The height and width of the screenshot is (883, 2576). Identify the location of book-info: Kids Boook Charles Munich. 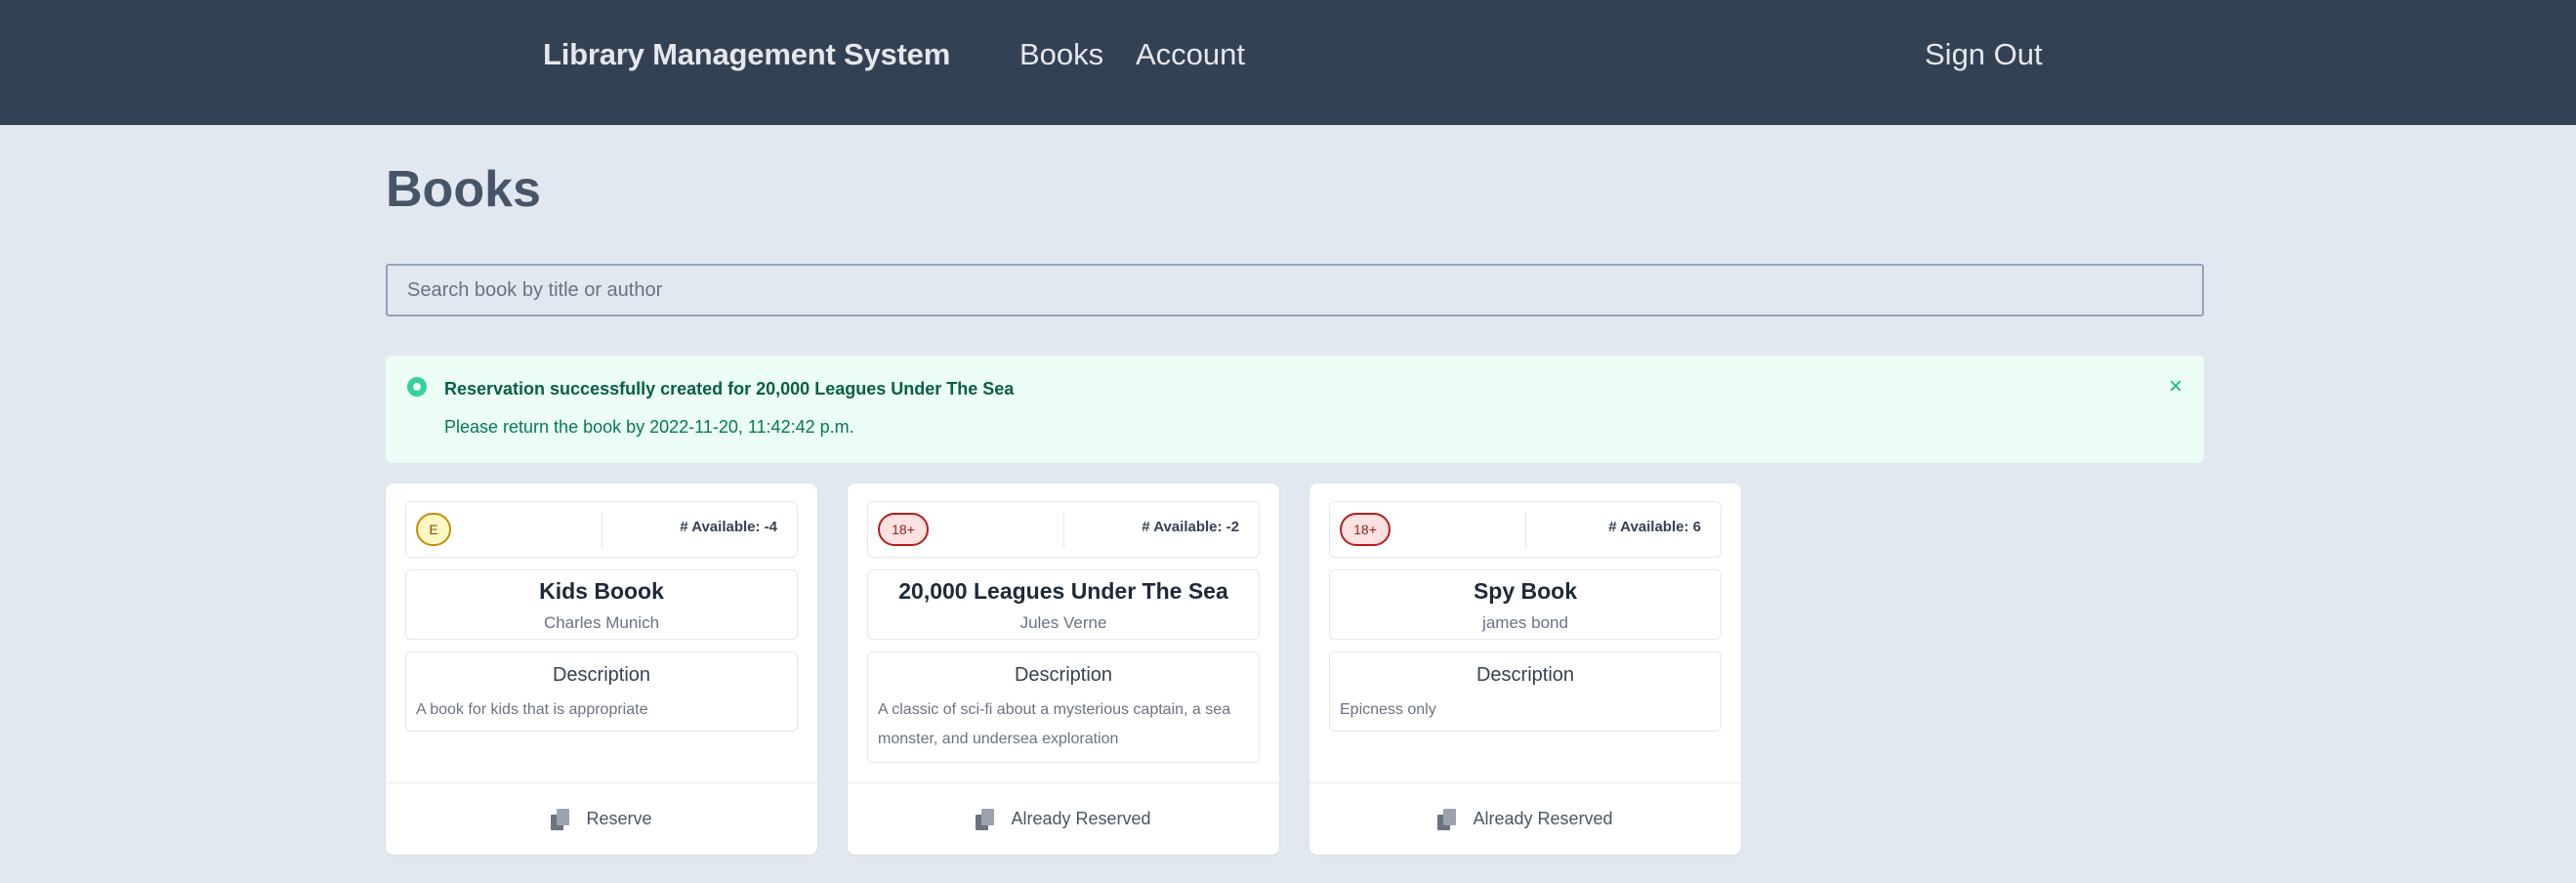
(601, 605).